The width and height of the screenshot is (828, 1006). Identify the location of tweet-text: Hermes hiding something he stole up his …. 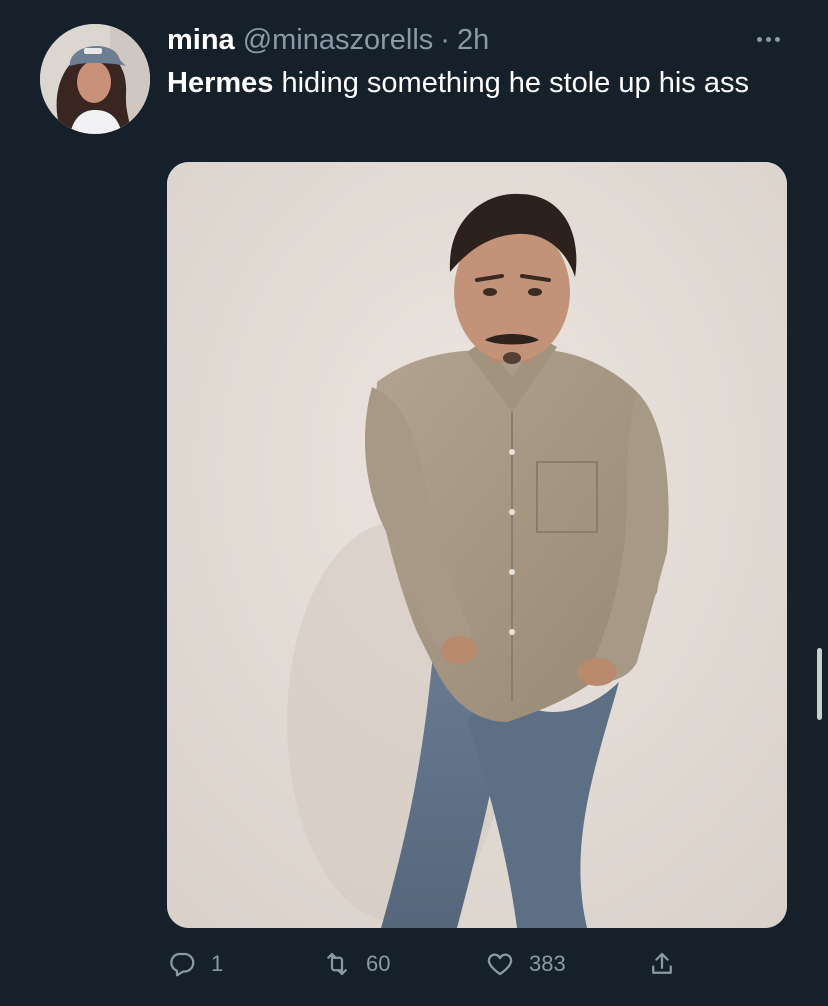
(472, 83).